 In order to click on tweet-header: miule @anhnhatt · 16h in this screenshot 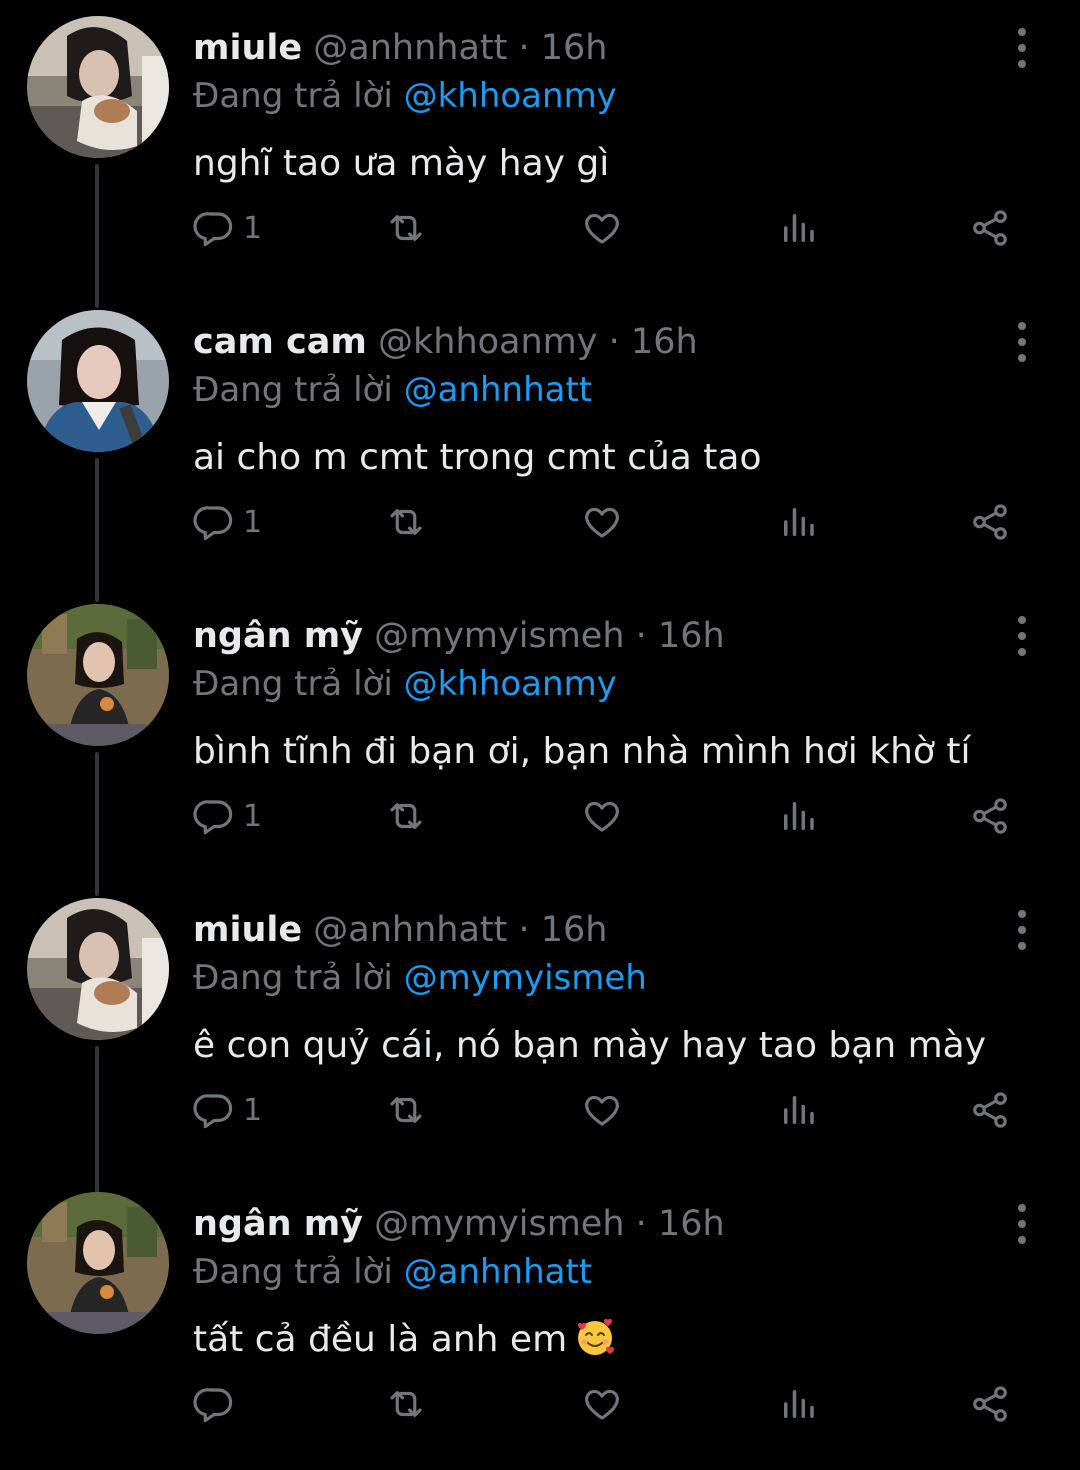, I will do `click(400, 930)`.